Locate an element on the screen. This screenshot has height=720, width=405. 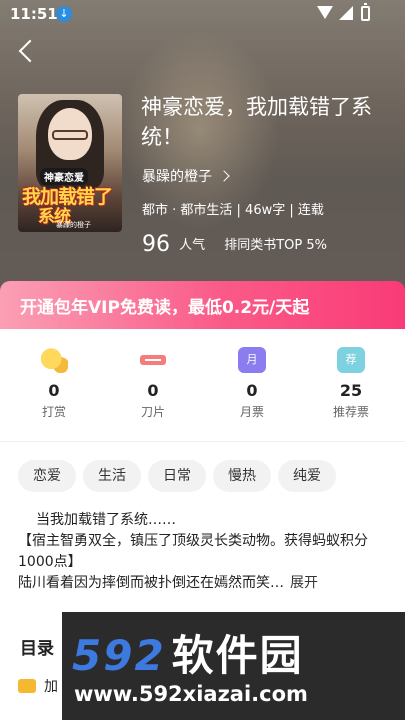
watermark-name: 软件园 is located at coordinates (237, 655).